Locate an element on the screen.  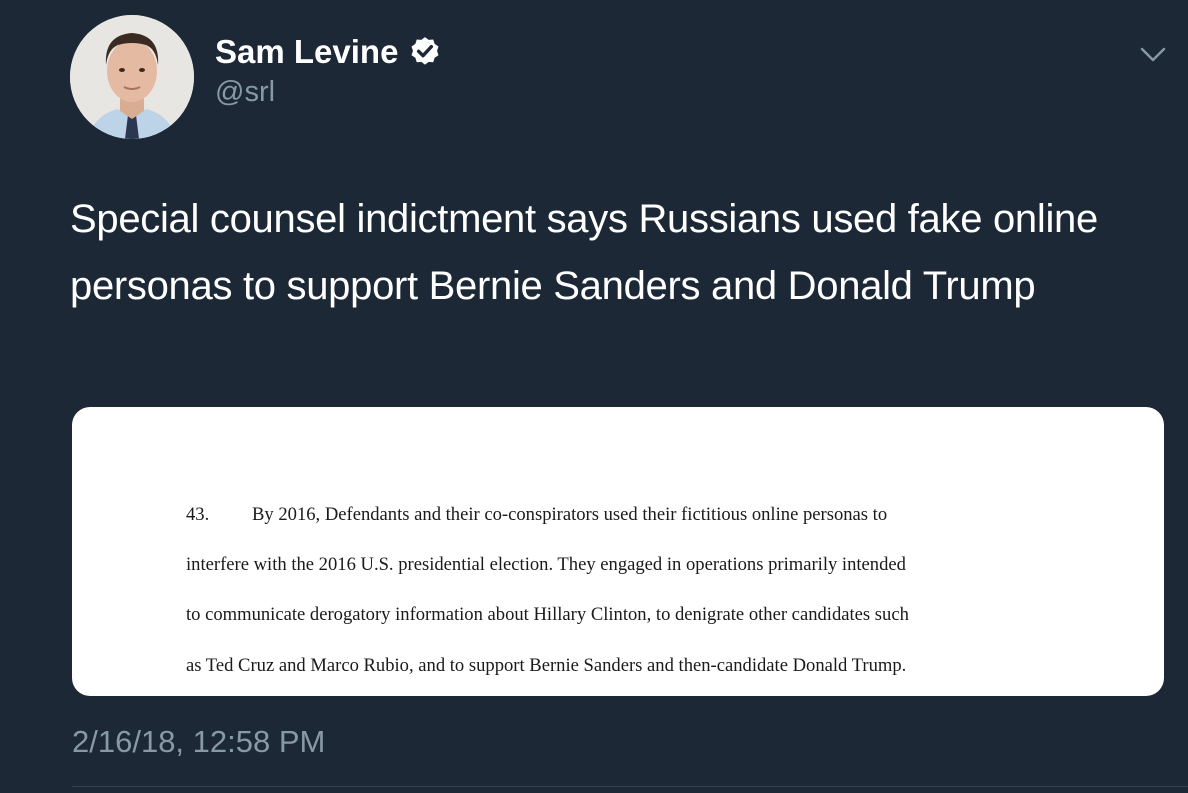
chevron-down-icon is located at coordinates (1153, 55).